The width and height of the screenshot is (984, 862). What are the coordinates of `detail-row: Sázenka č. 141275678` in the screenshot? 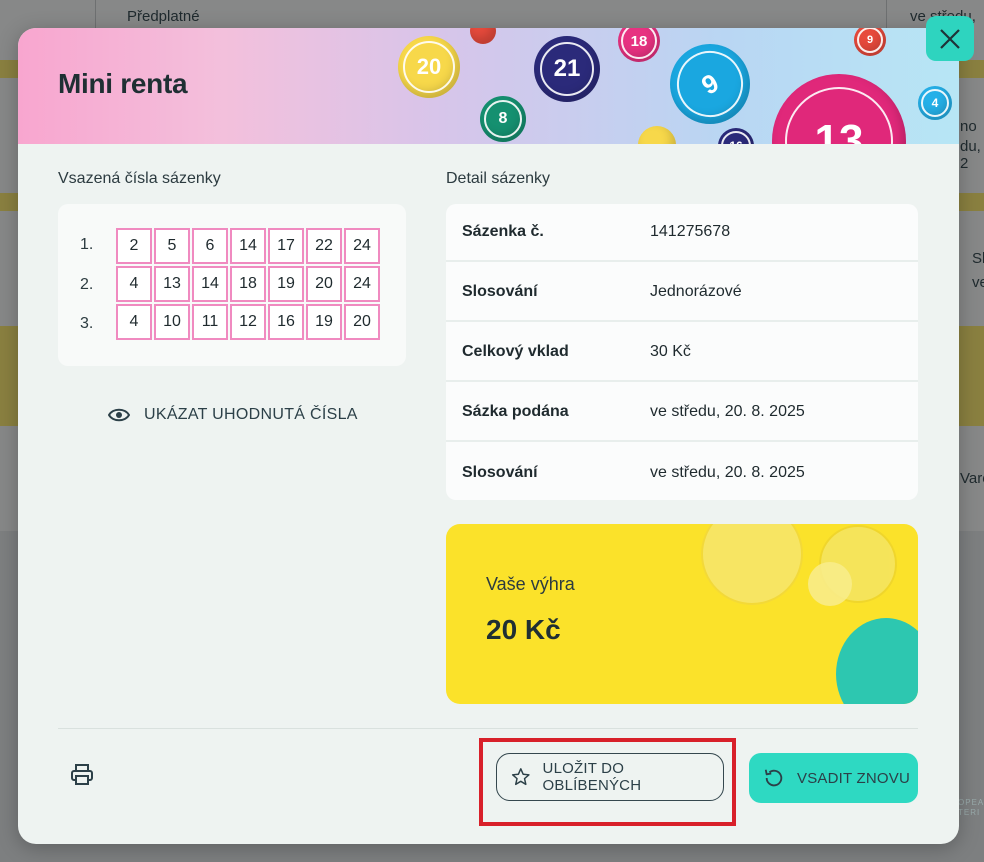 It's located at (682, 233).